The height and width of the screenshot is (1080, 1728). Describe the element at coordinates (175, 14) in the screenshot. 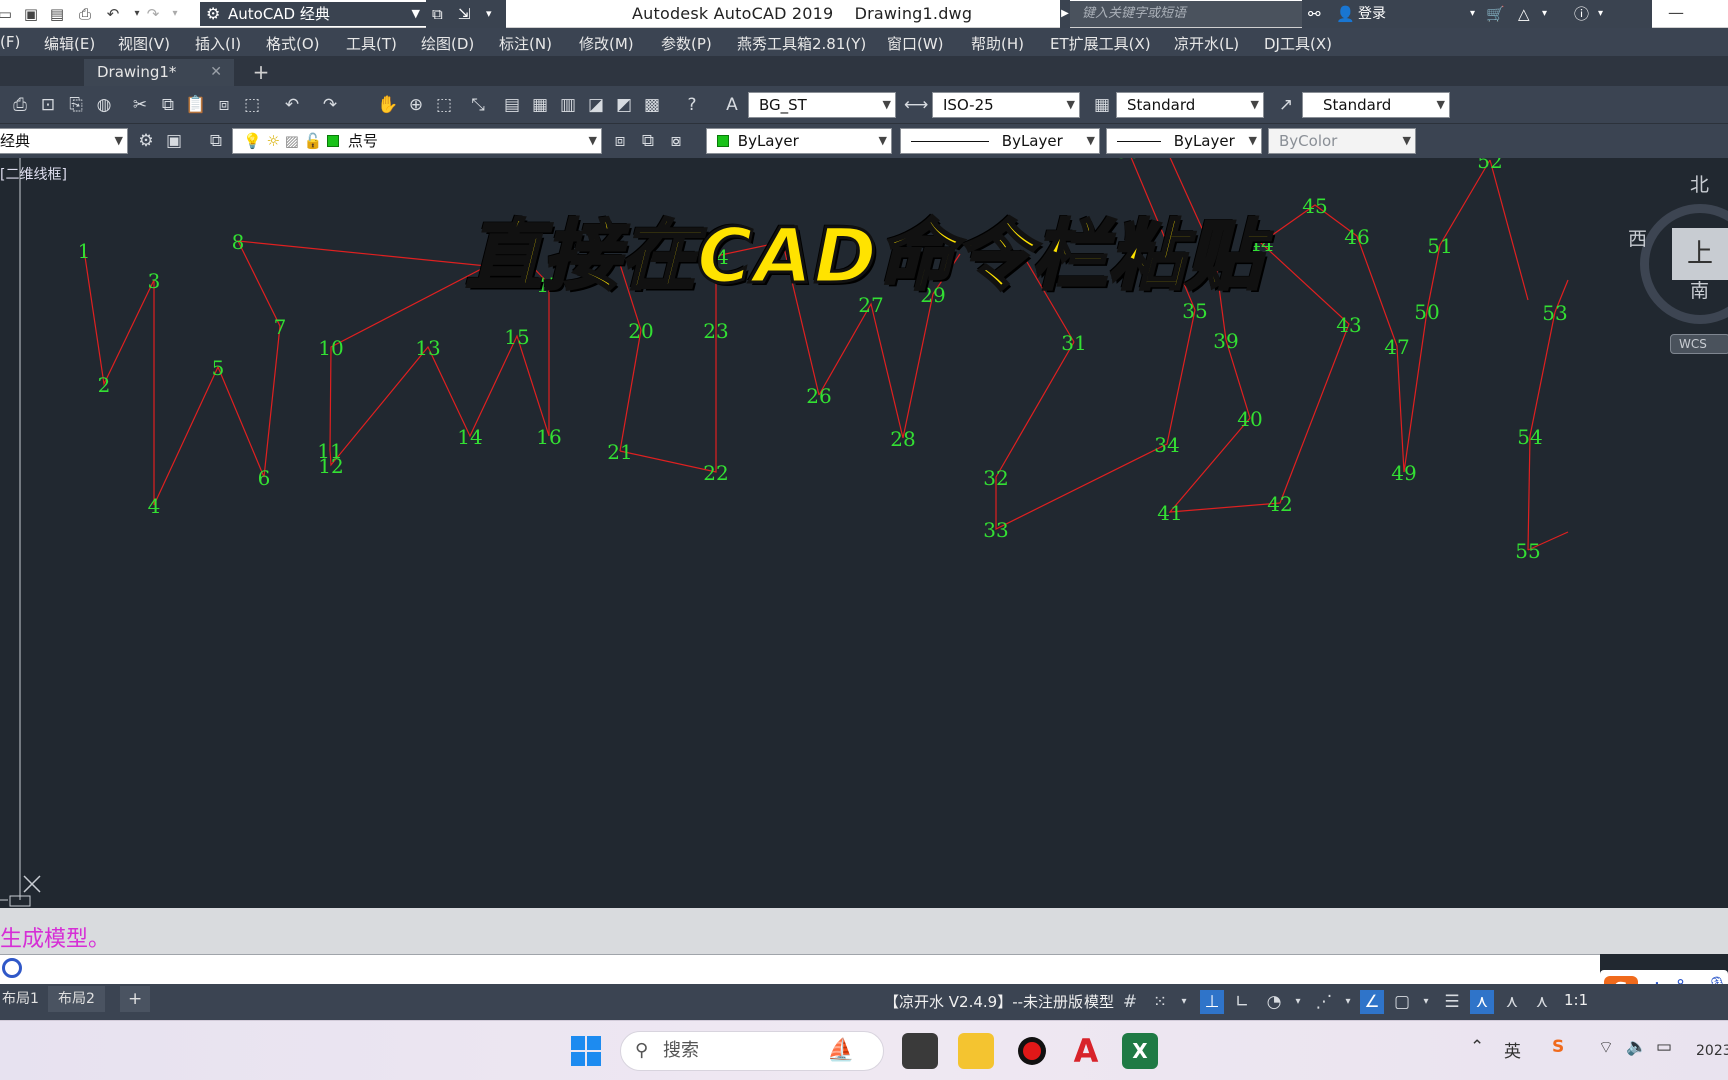

I see `redo-dropdown-icon: ▾` at that location.